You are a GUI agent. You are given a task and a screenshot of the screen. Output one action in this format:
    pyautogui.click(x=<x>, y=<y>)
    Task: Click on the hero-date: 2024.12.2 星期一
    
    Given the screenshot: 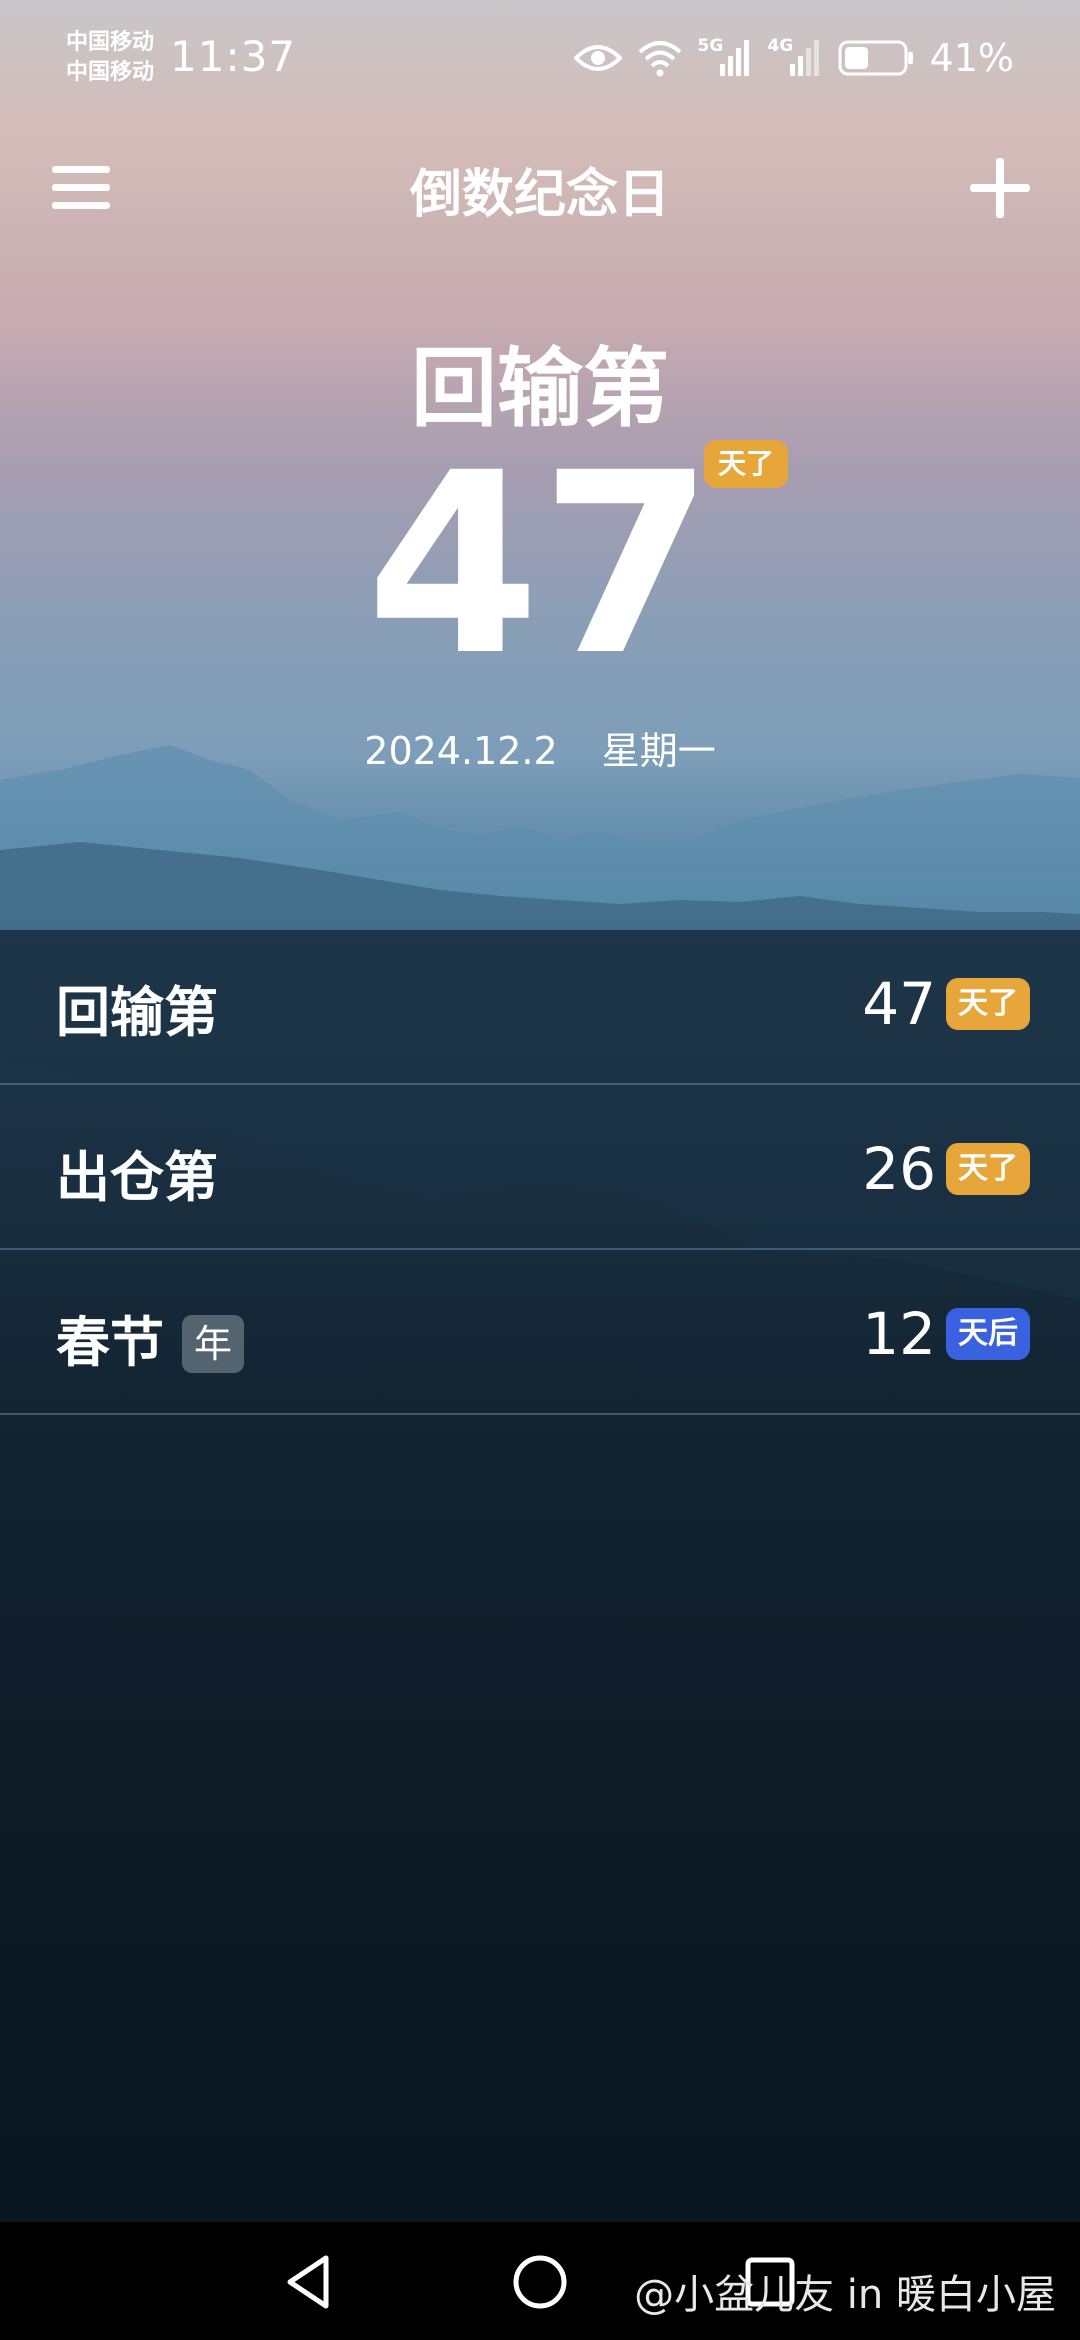 What is the action you would take?
    pyautogui.click(x=540, y=747)
    